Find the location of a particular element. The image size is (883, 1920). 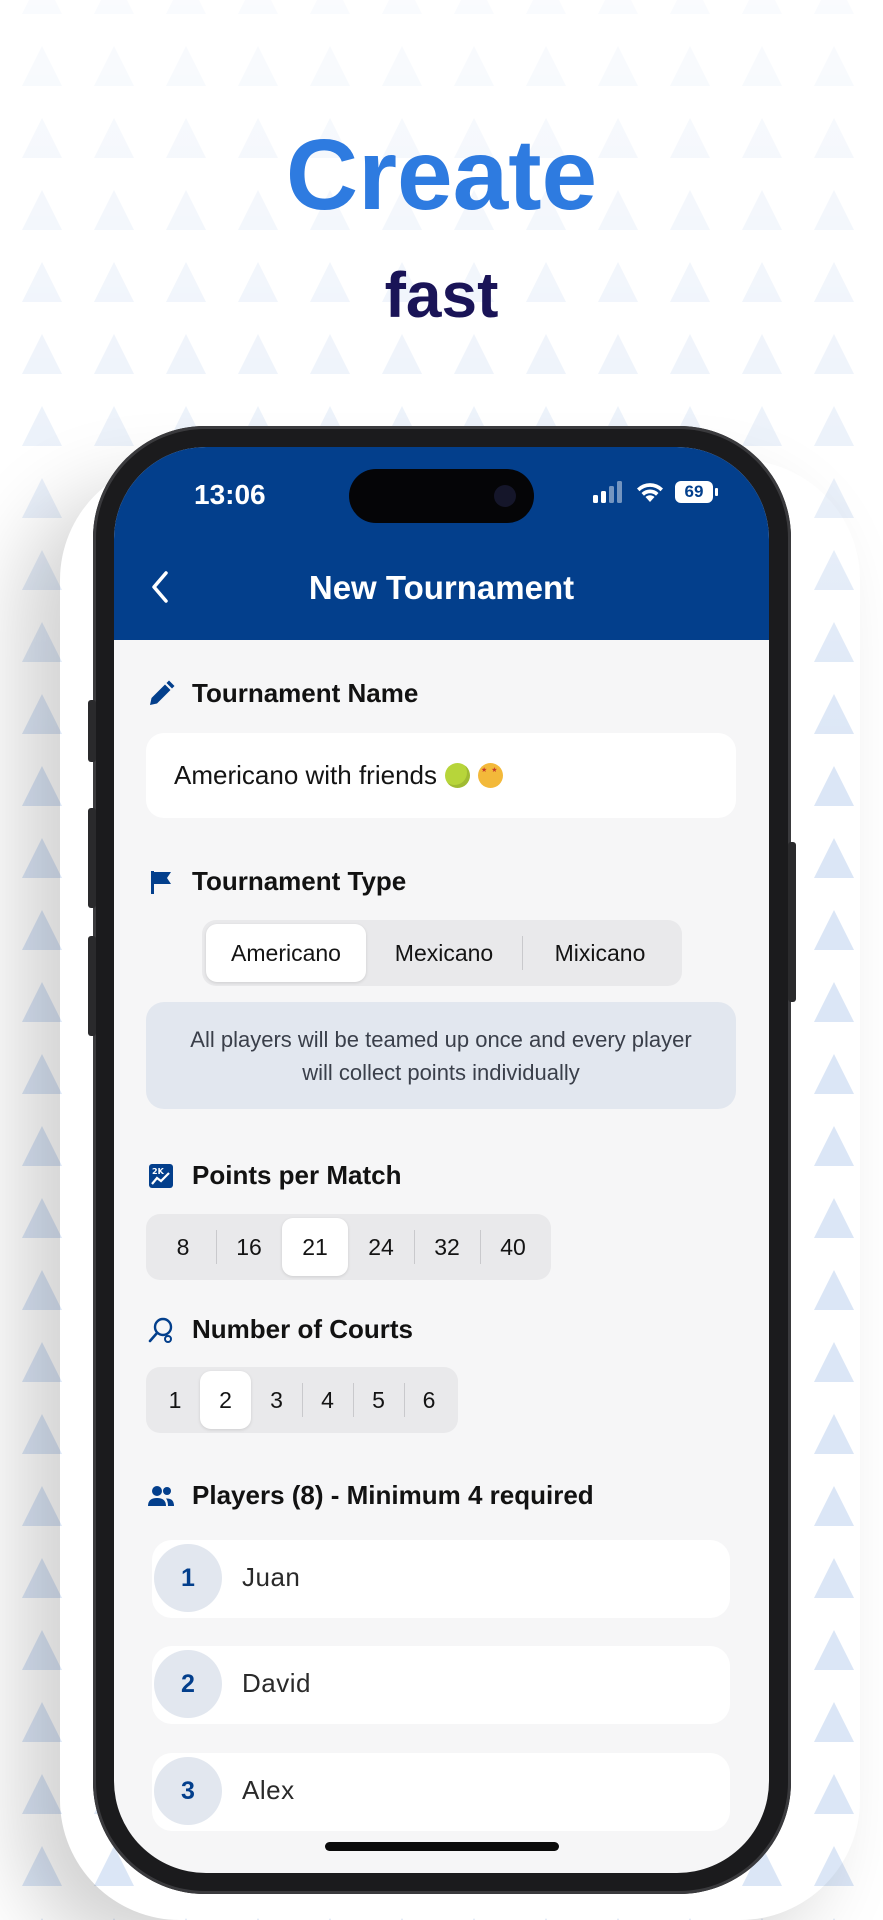

player-row: 1 Juan is located at coordinates (441, 1579).